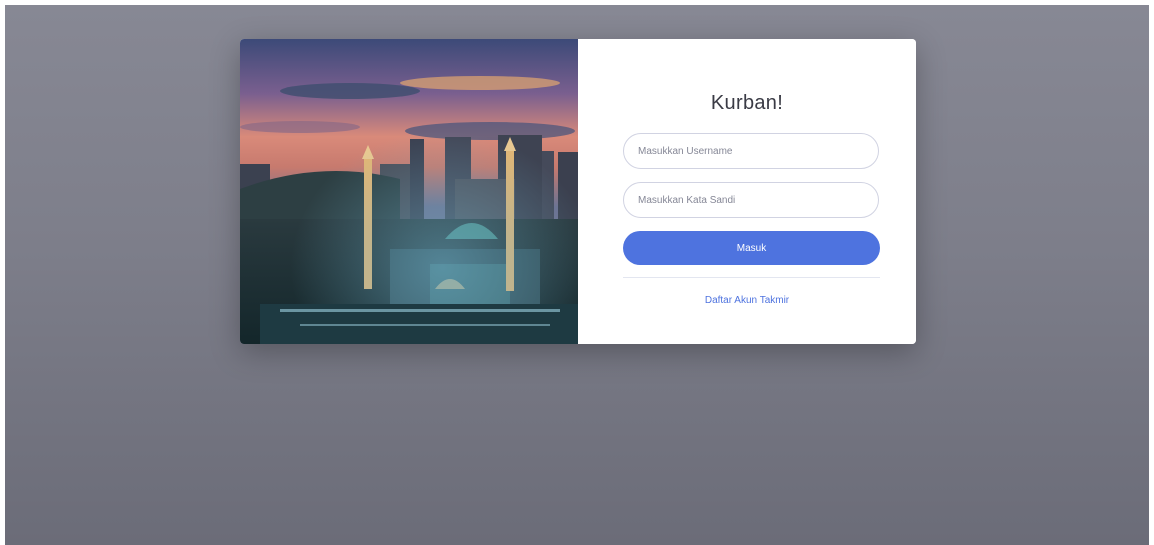 The height and width of the screenshot is (545, 1154). Describe the element at coordinates (747, 300) in the screenshot. I see `register-link: Daftar Akun Takmir` at that location.